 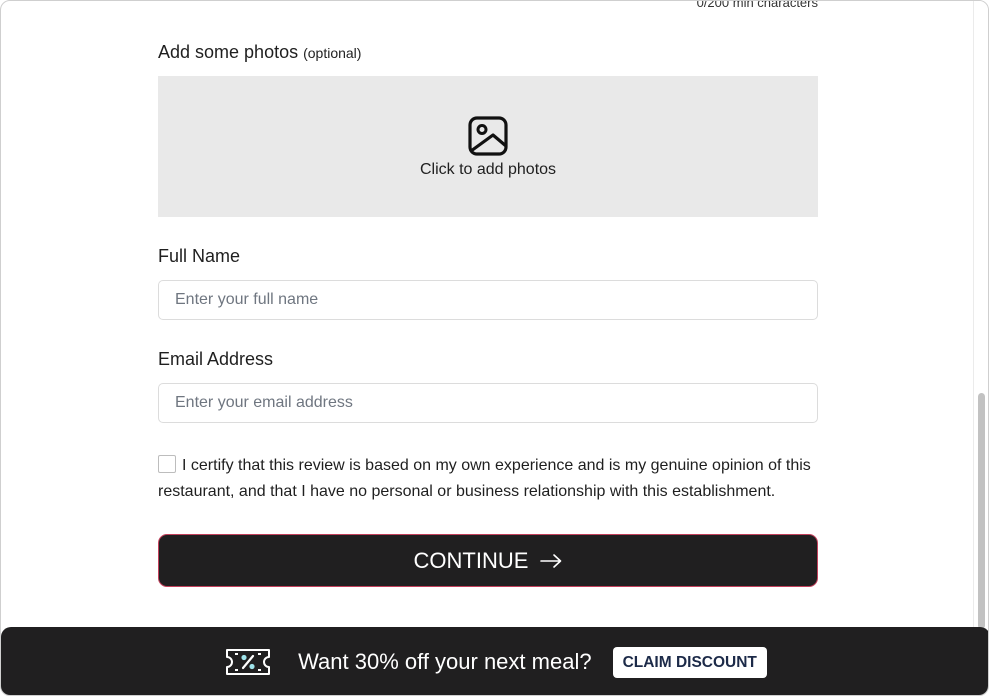 I want to click on certify-checkbox, so click(x=167, y=464).